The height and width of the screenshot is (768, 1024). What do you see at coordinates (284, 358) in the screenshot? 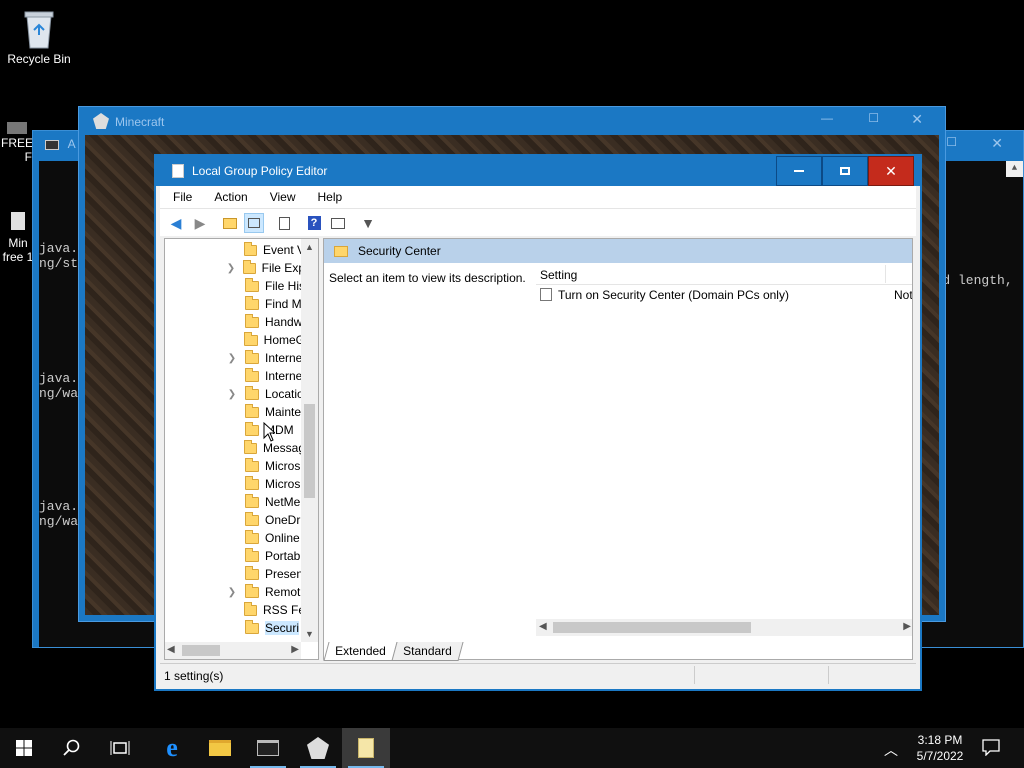
I see `tree-item-label: Interne` at bounding box center [284, 358].